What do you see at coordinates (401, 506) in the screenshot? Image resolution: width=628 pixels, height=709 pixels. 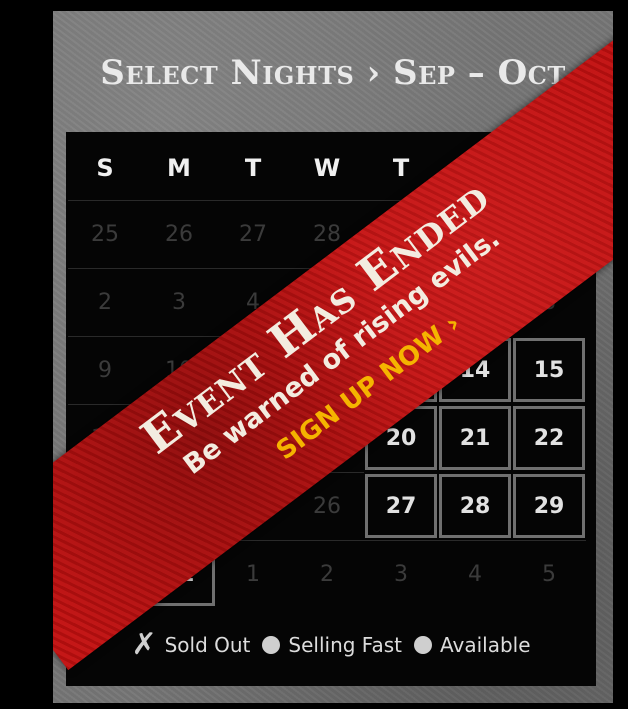 I see `calendar-day-available: 27` at bounding box center [401, 506].